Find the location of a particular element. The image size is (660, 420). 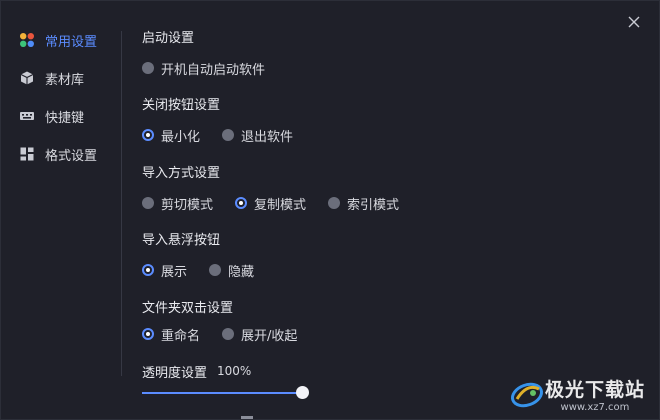

group-title: 导入方式设置 is located at coordinates (181, 173).